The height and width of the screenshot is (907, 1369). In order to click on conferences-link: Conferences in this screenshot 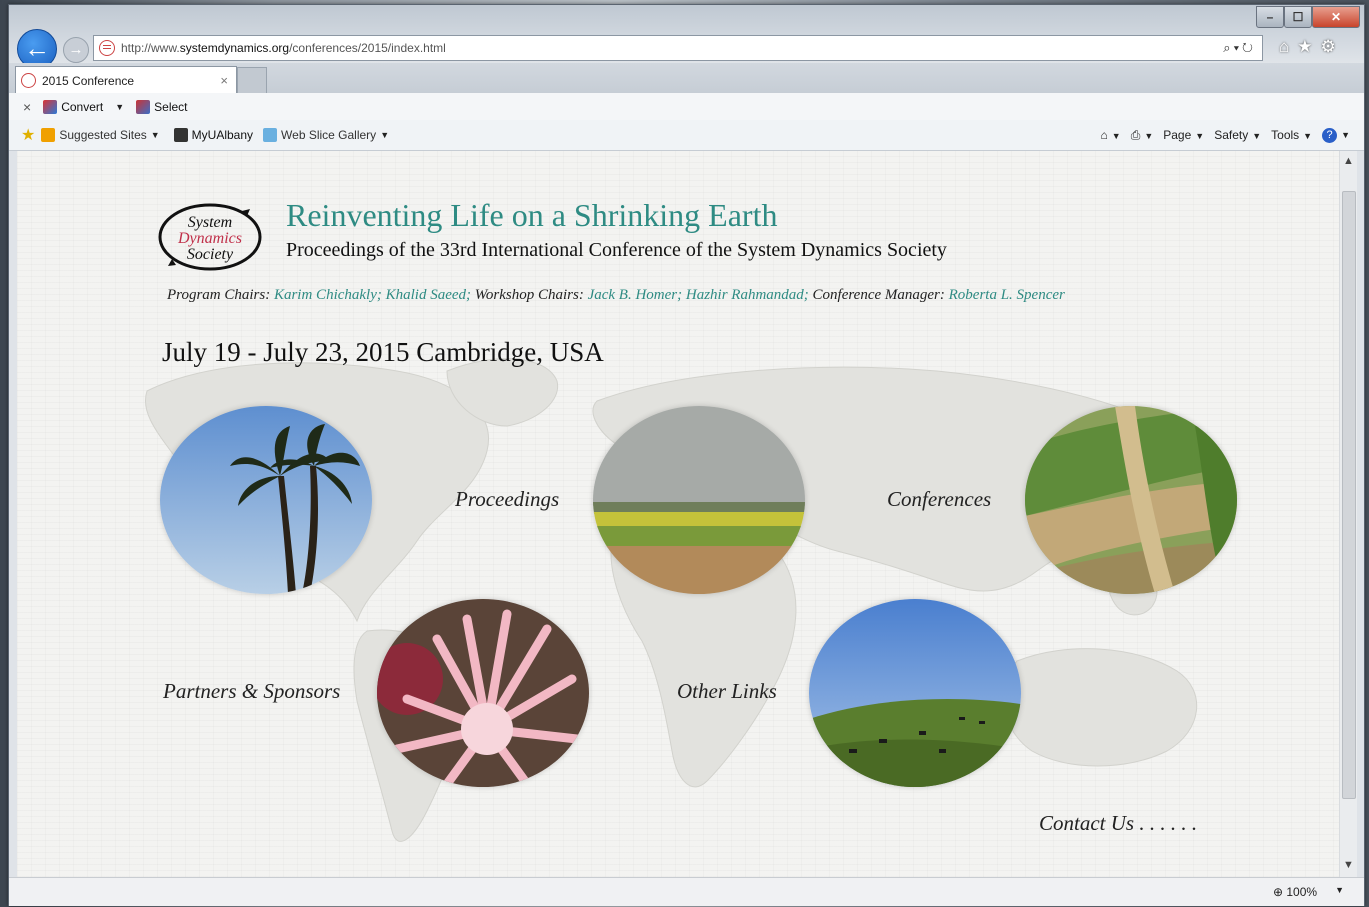, I will do `click(939, 499)`.